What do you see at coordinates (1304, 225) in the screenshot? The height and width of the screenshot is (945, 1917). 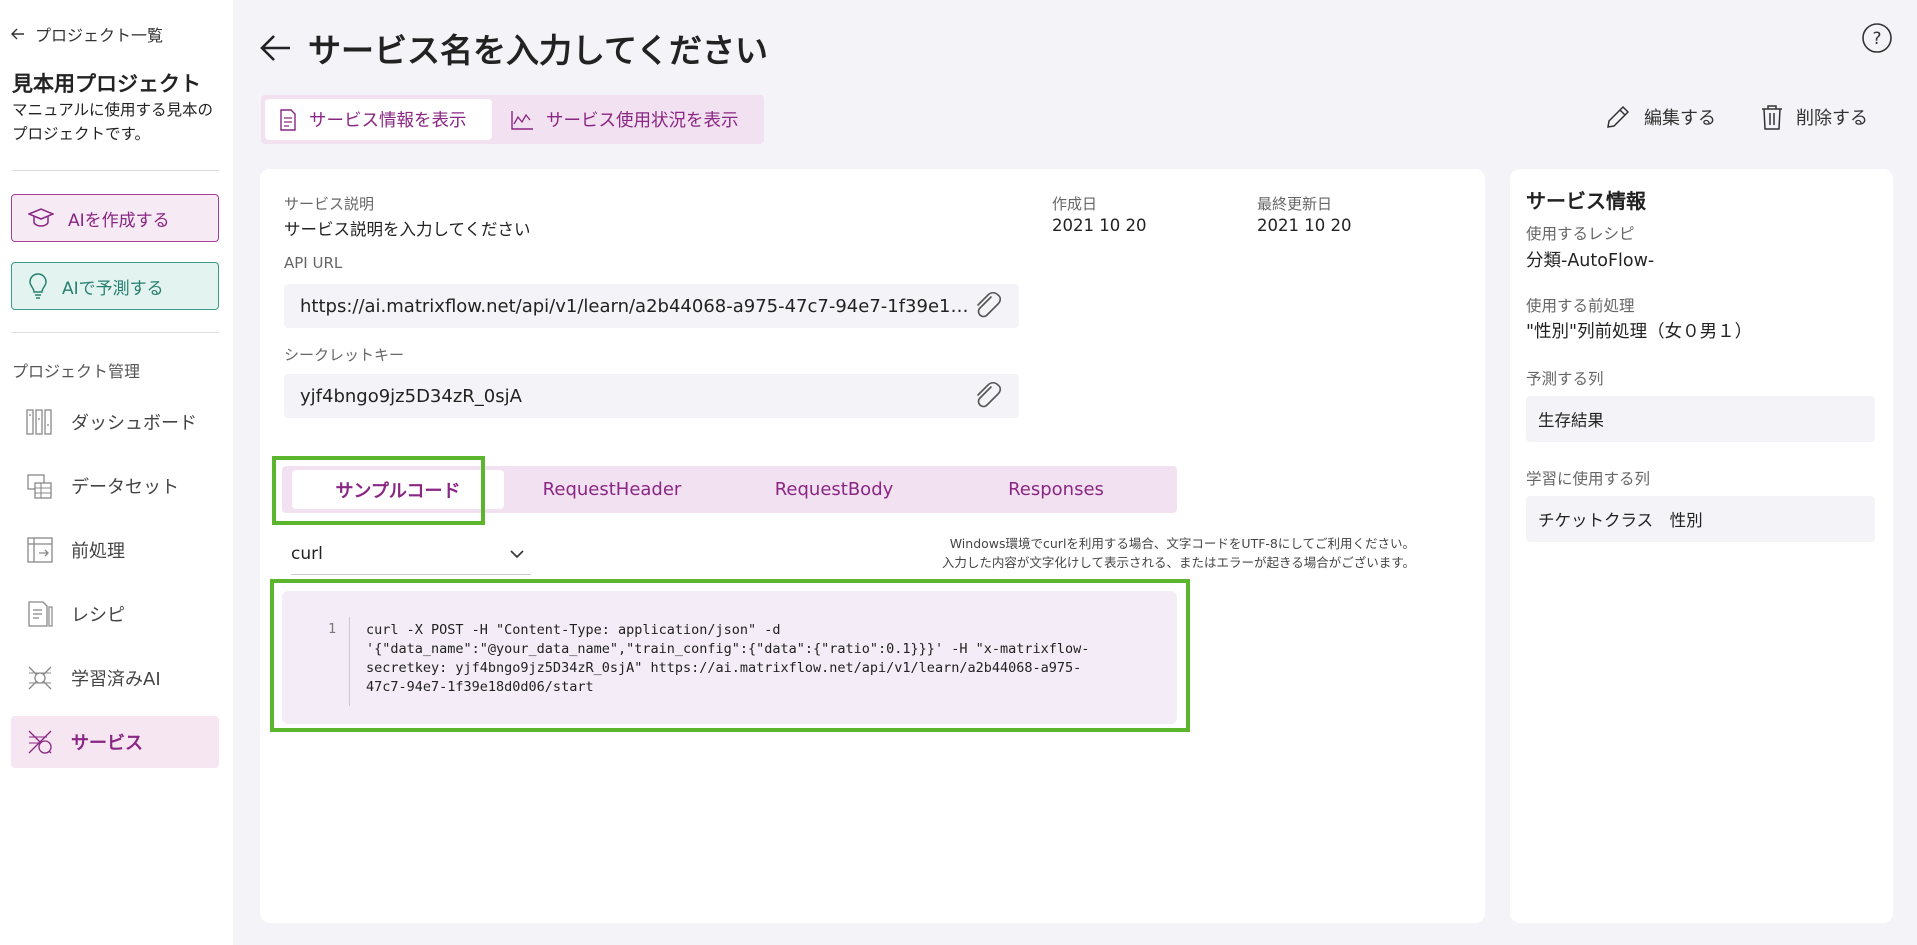 I see `updated-date-value: 2021 10 20` at bounding box center [1304, 225].